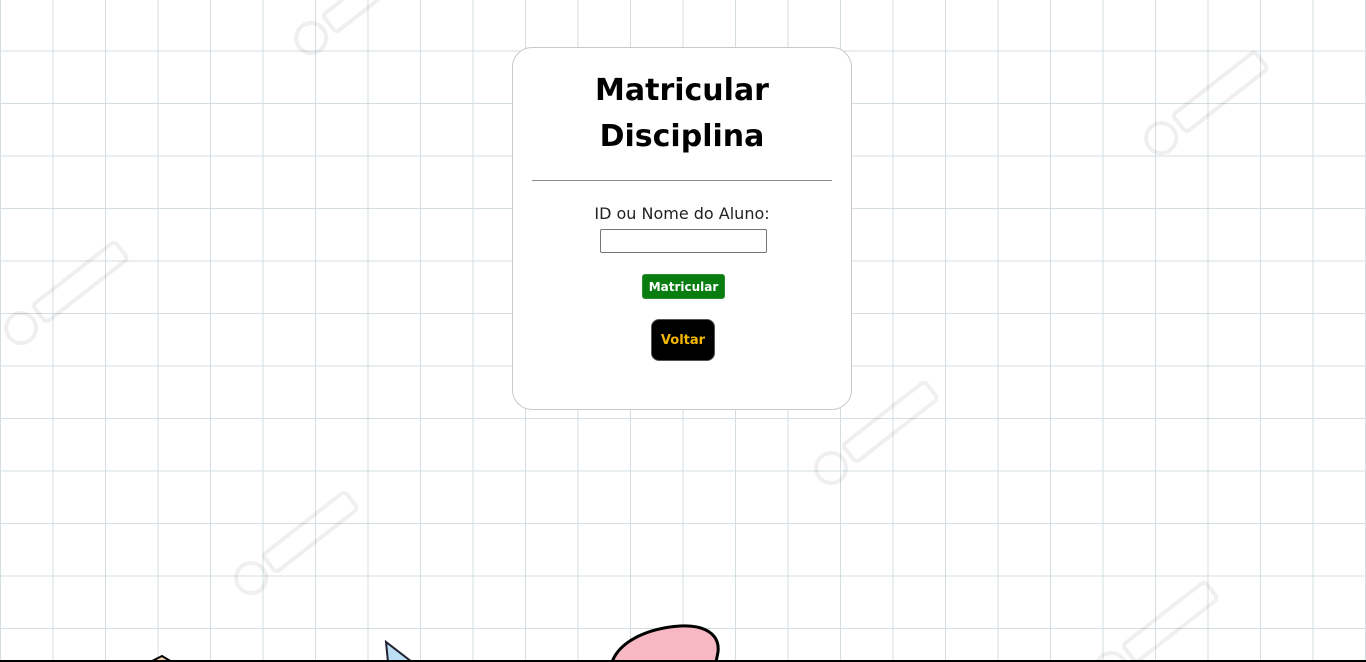  What do you see at coordinates (683, 241) in the screenshot?
I see `student-input` at bounding box center [683, 241].